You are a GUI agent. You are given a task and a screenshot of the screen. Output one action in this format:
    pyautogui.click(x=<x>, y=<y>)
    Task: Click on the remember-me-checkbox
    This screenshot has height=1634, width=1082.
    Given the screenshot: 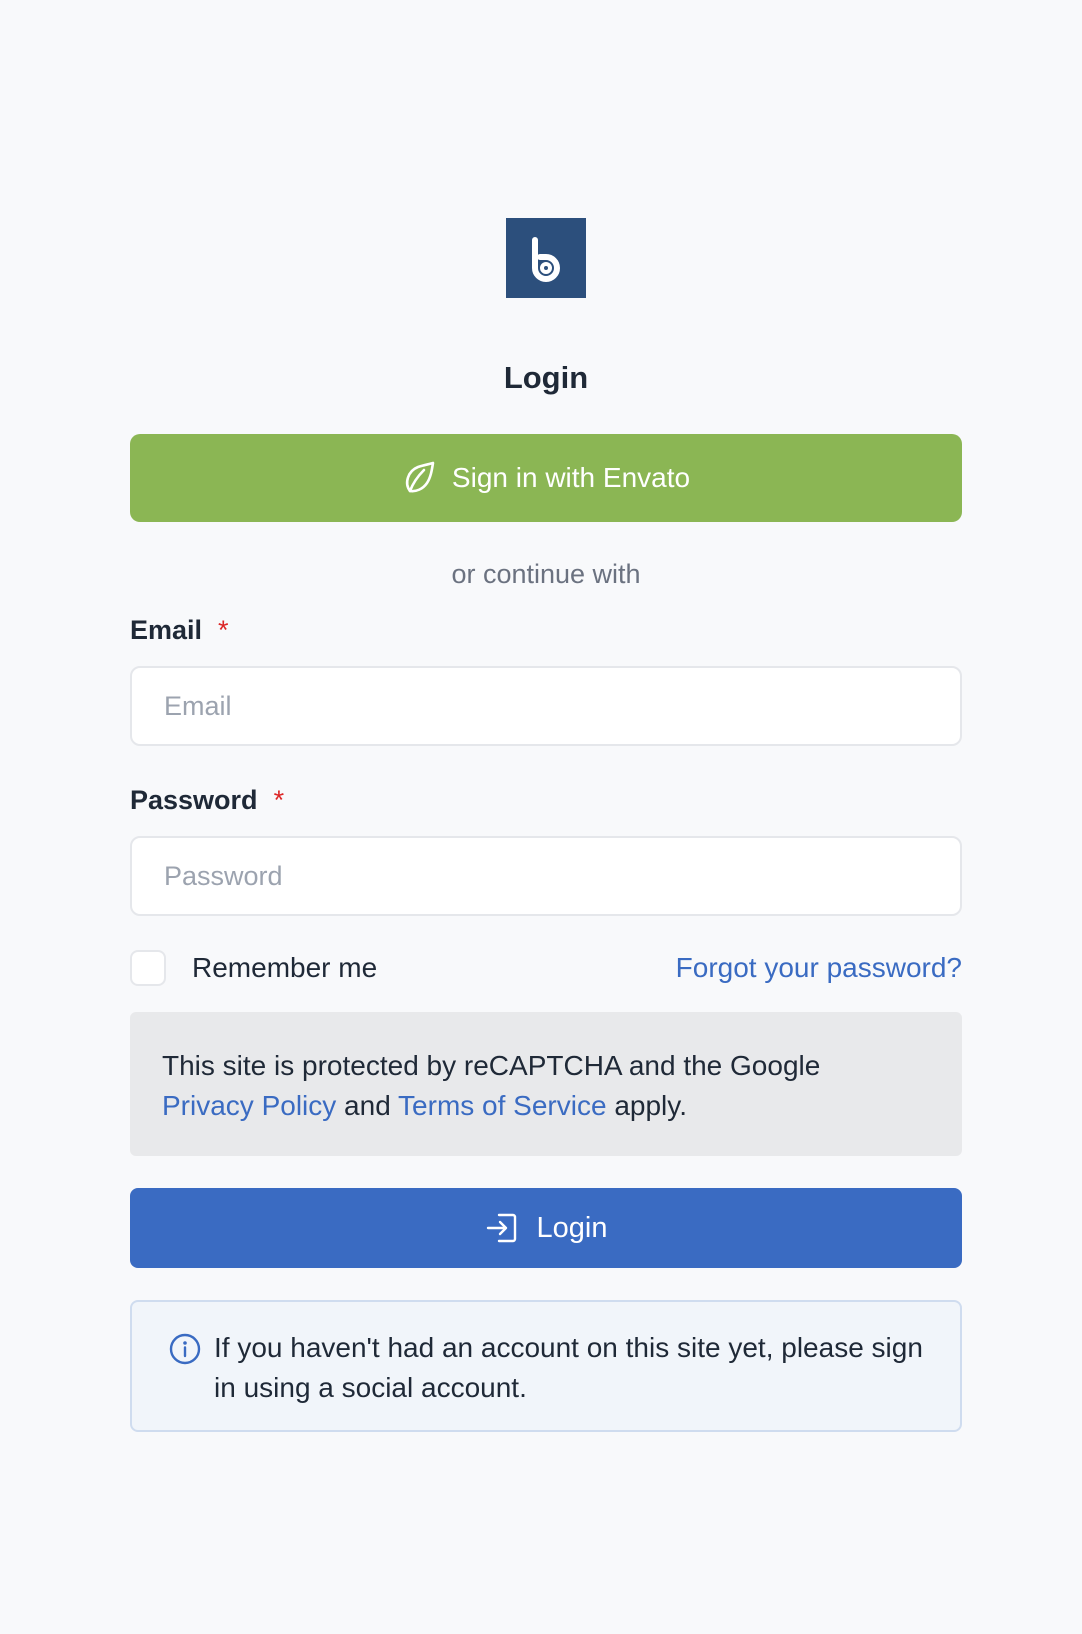 What is the action you would take?
    pyautogui.click(x=148, y=968)
    